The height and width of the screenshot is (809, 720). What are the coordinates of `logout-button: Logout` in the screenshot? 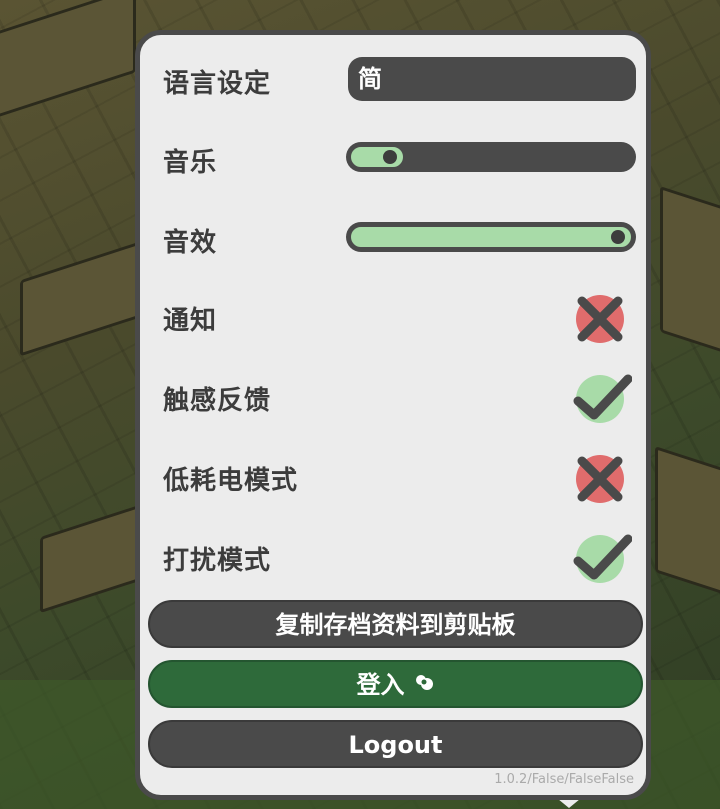 It's located at (395, 744).